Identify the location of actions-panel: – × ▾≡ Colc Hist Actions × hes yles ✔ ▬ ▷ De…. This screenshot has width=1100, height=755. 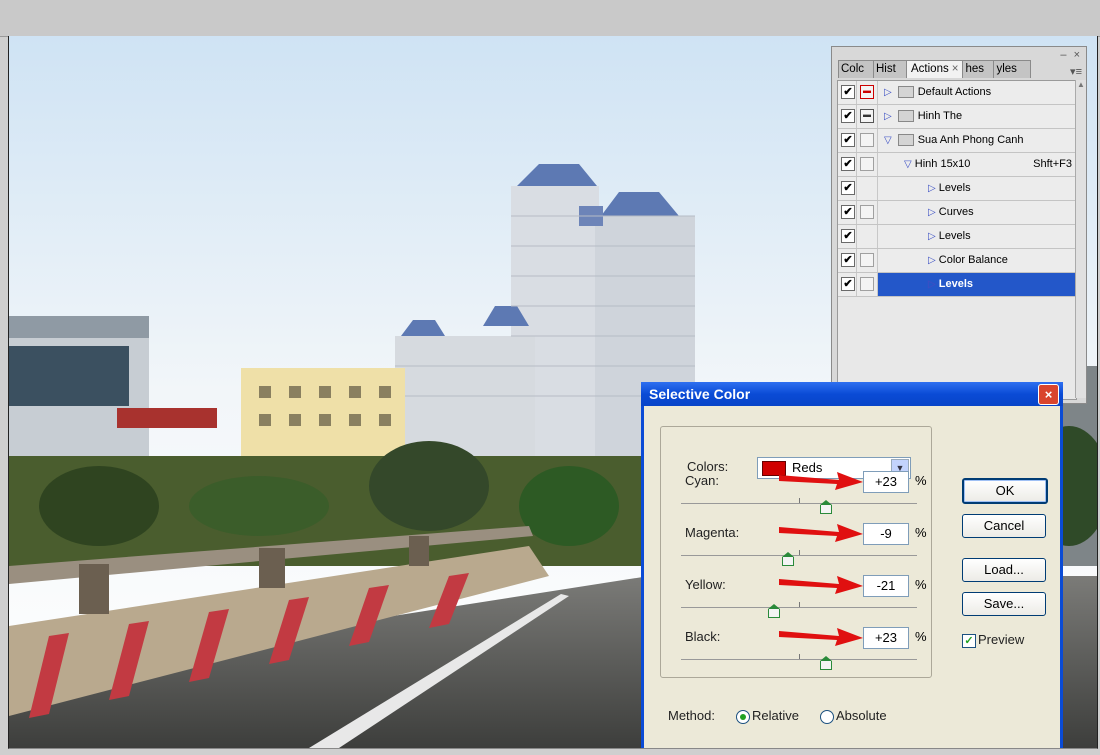
(959, 225).